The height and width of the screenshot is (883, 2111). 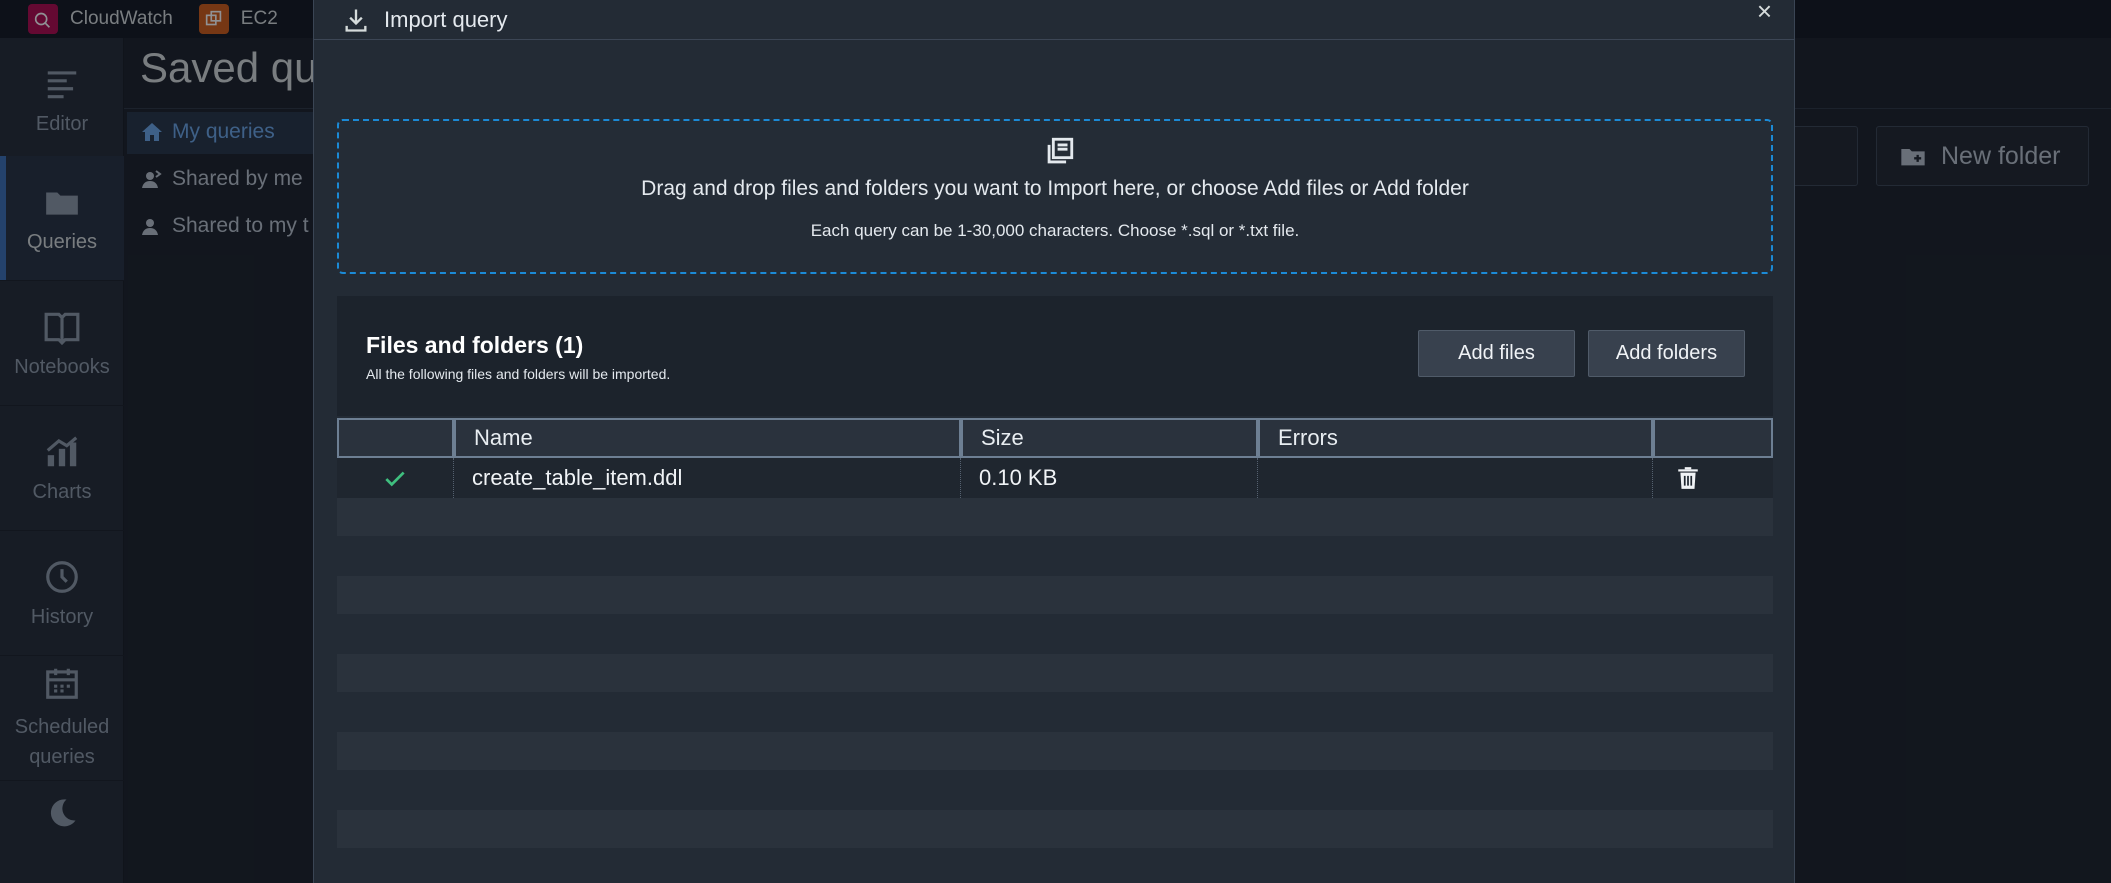 I want to click on file-errors-cell, so click(x=1455, y=478).